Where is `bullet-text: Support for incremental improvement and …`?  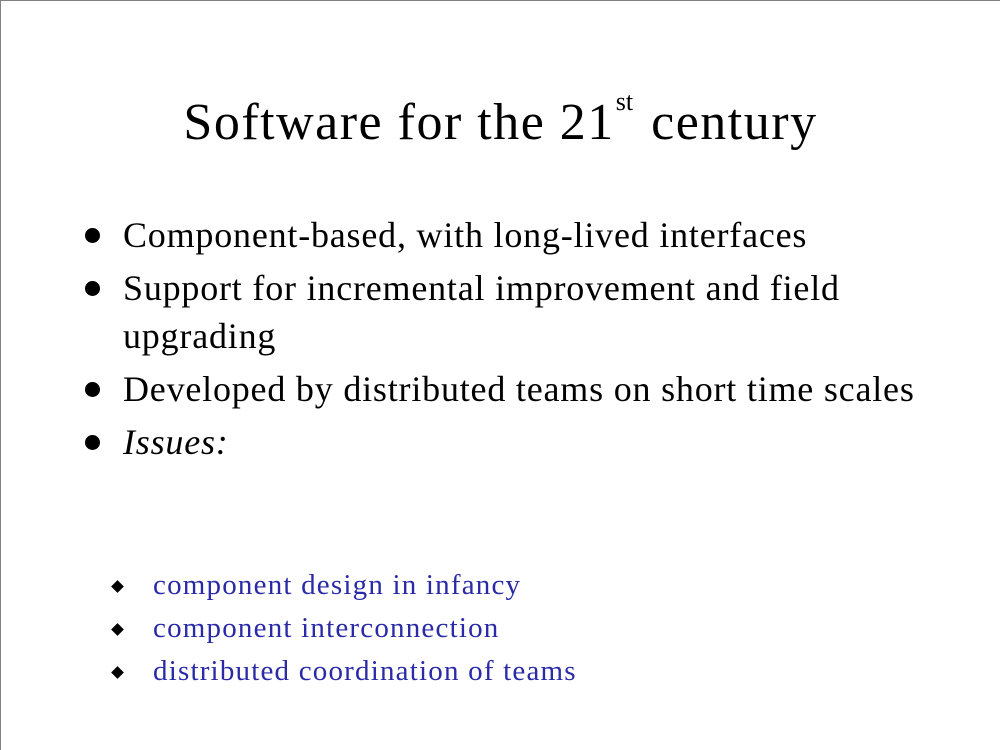
bullet-text: Support for incremental improvement and … is located at coordinates (481, 312).